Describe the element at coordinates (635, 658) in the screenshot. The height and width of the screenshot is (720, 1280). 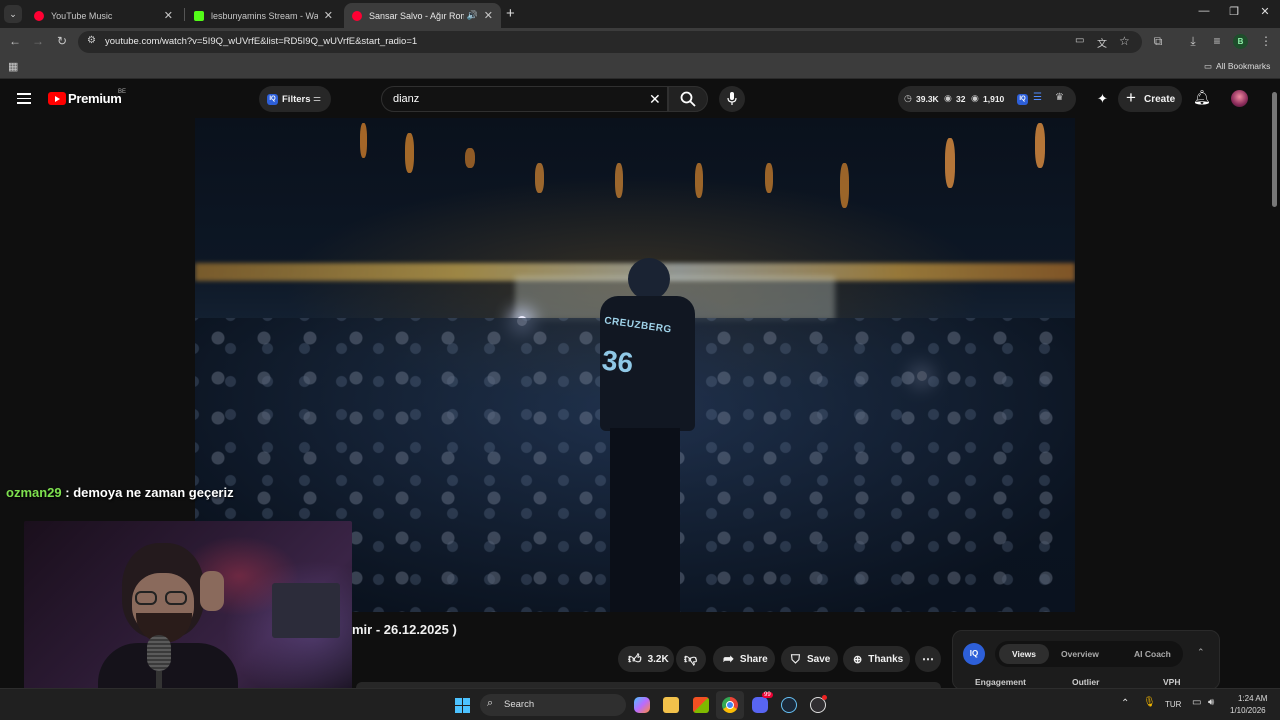
I see `thumbs-up-icon: 👍︎` at that location.